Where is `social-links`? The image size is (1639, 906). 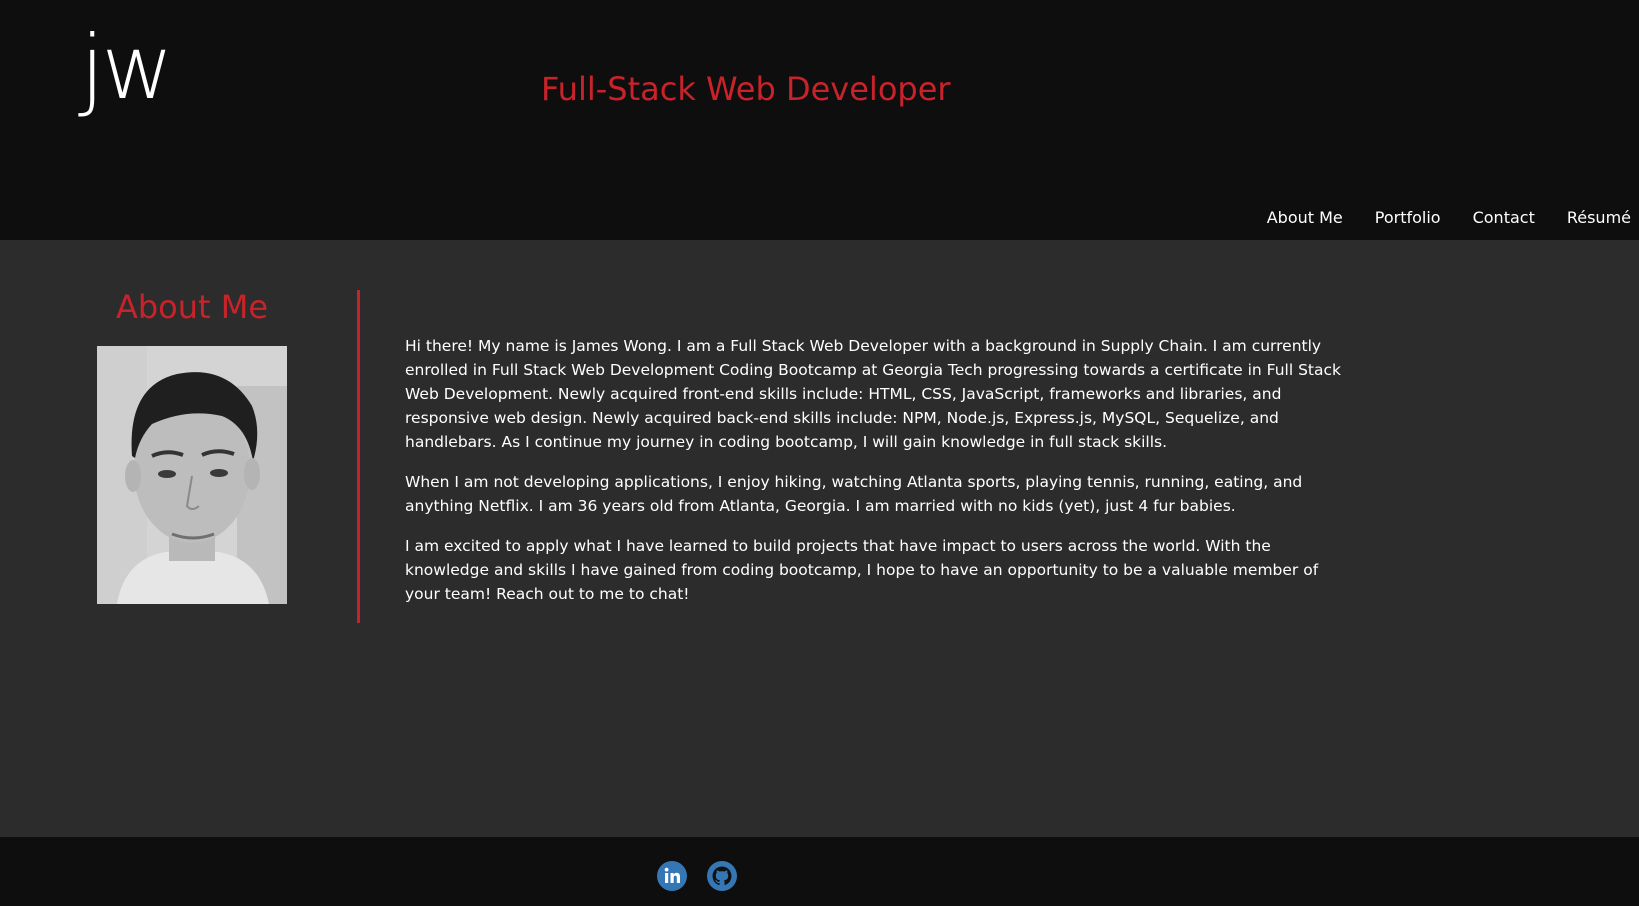
social-links is located at coordinates (697, 876).